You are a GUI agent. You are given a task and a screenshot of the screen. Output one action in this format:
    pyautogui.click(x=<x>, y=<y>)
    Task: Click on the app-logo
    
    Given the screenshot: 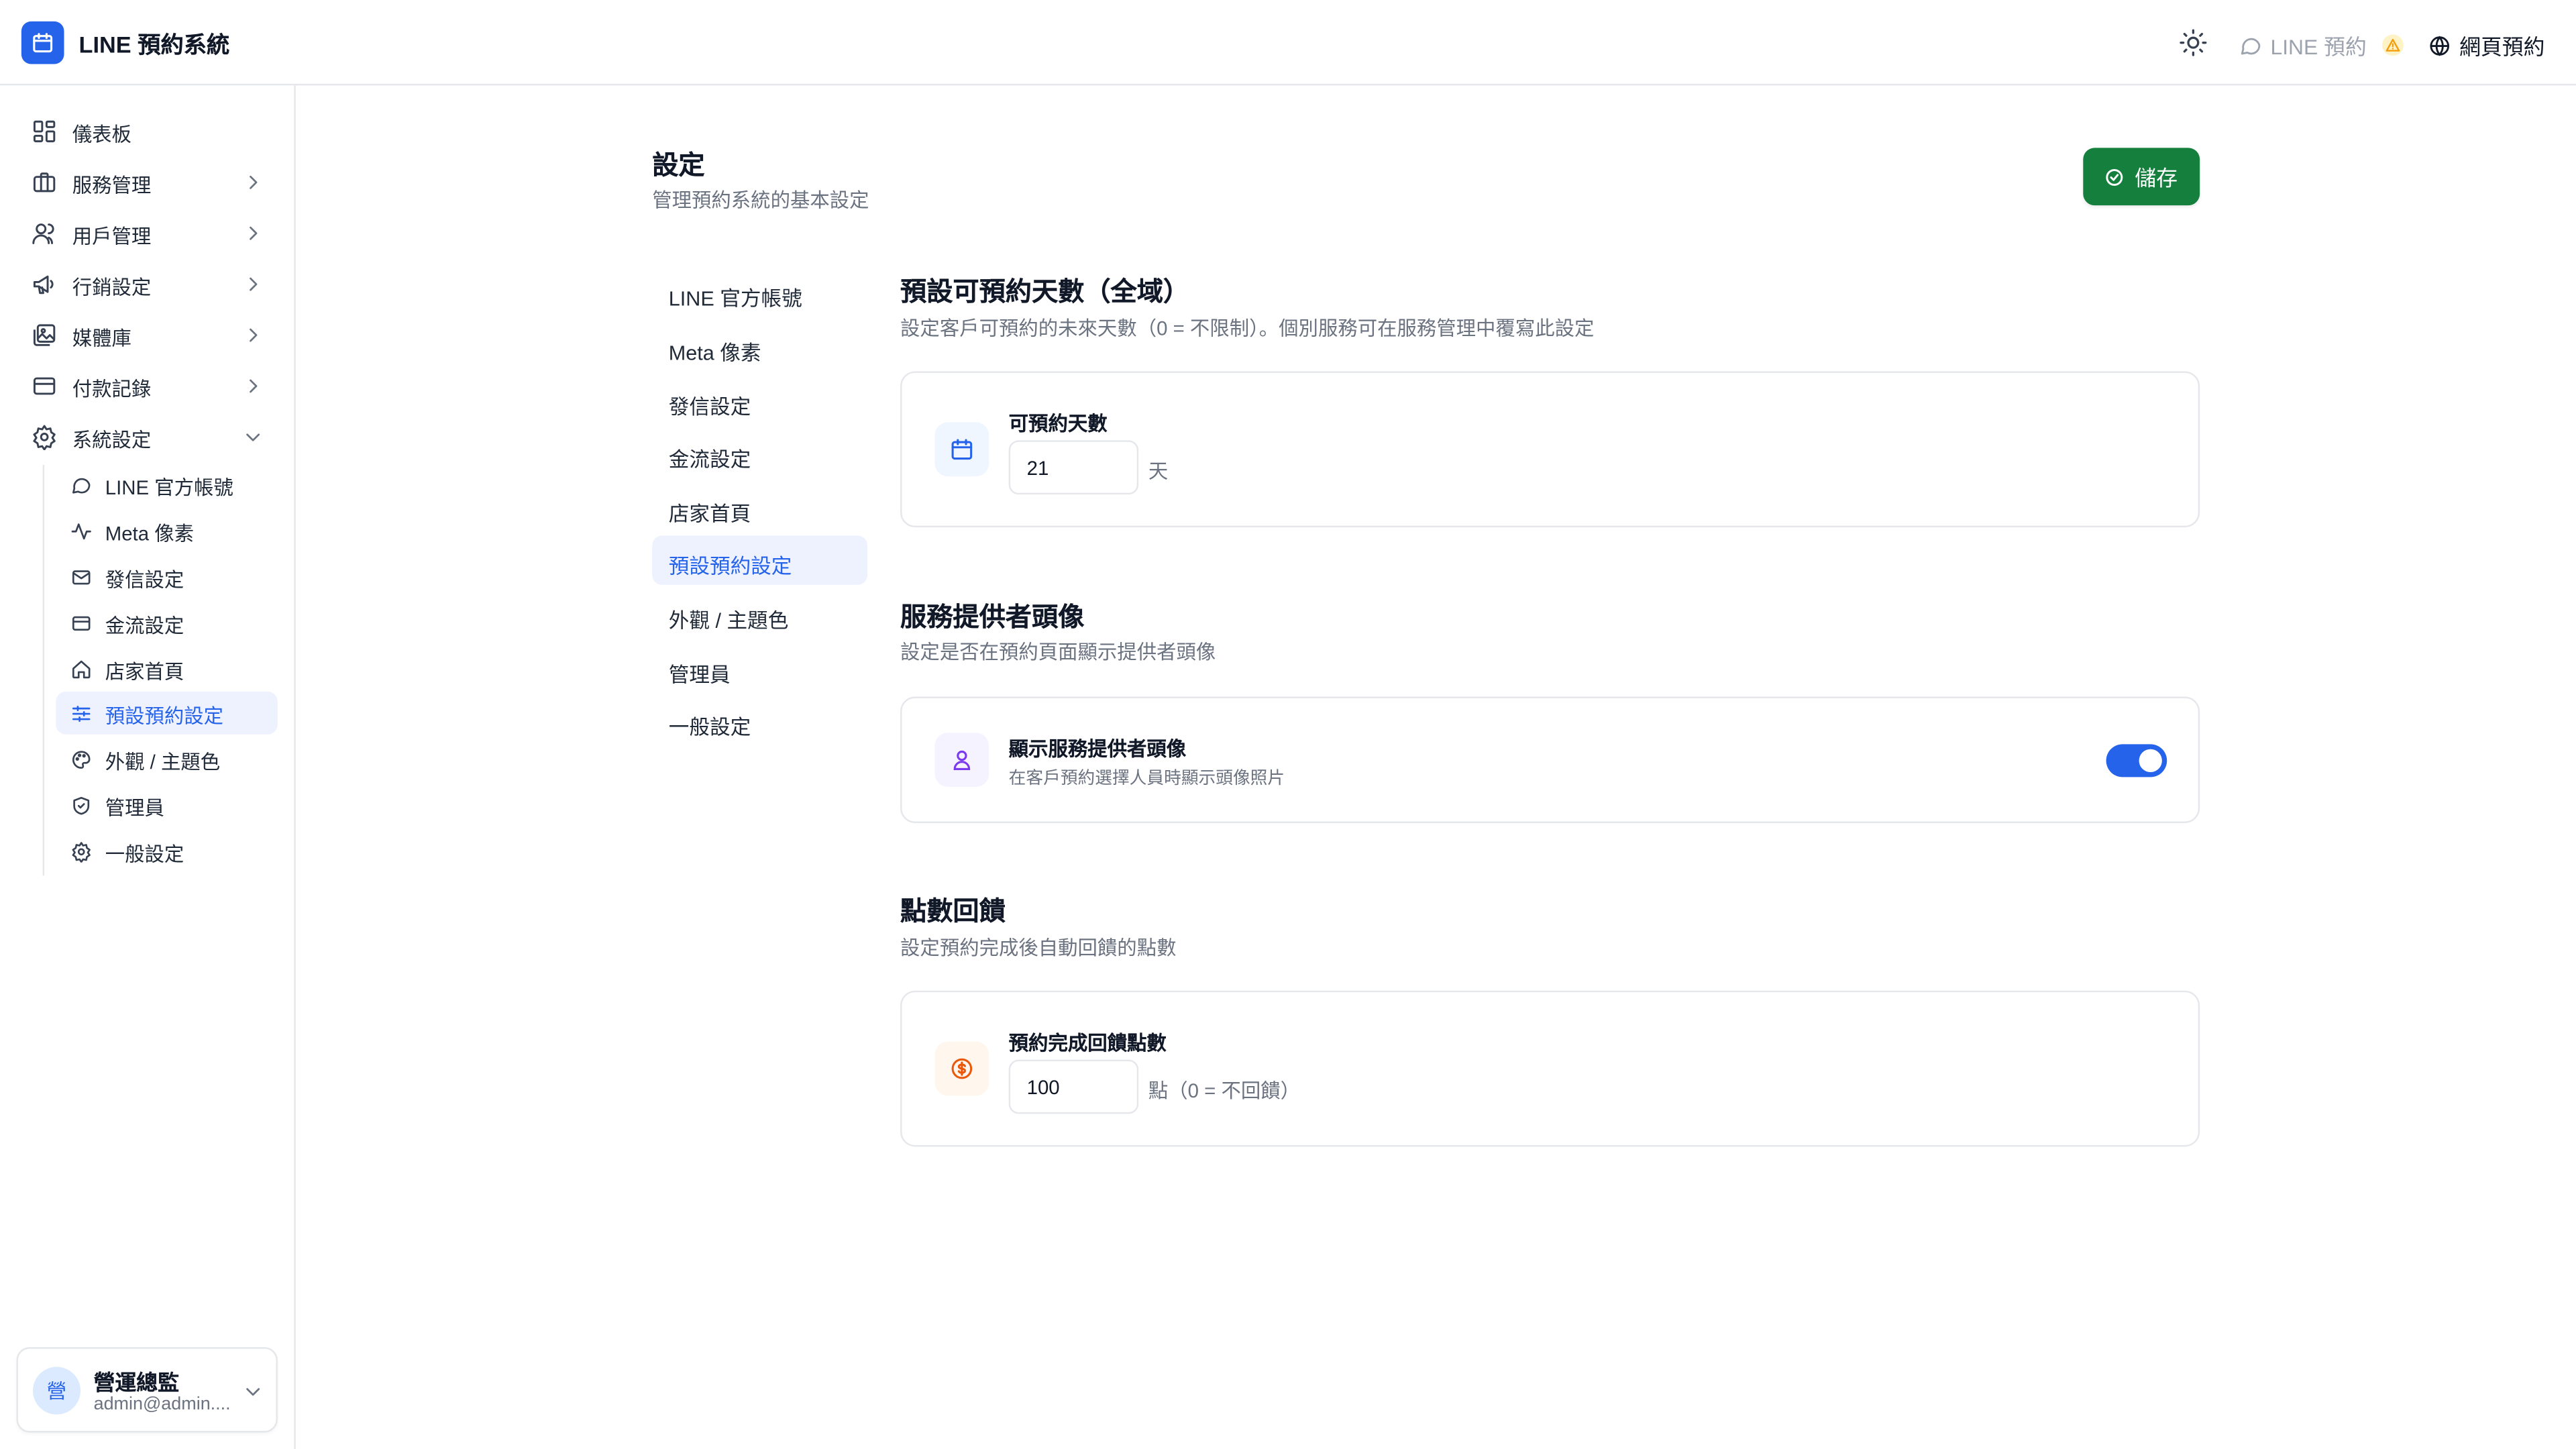 What is the action you would take?
    pyautogui.click(x=42, y=42)
    